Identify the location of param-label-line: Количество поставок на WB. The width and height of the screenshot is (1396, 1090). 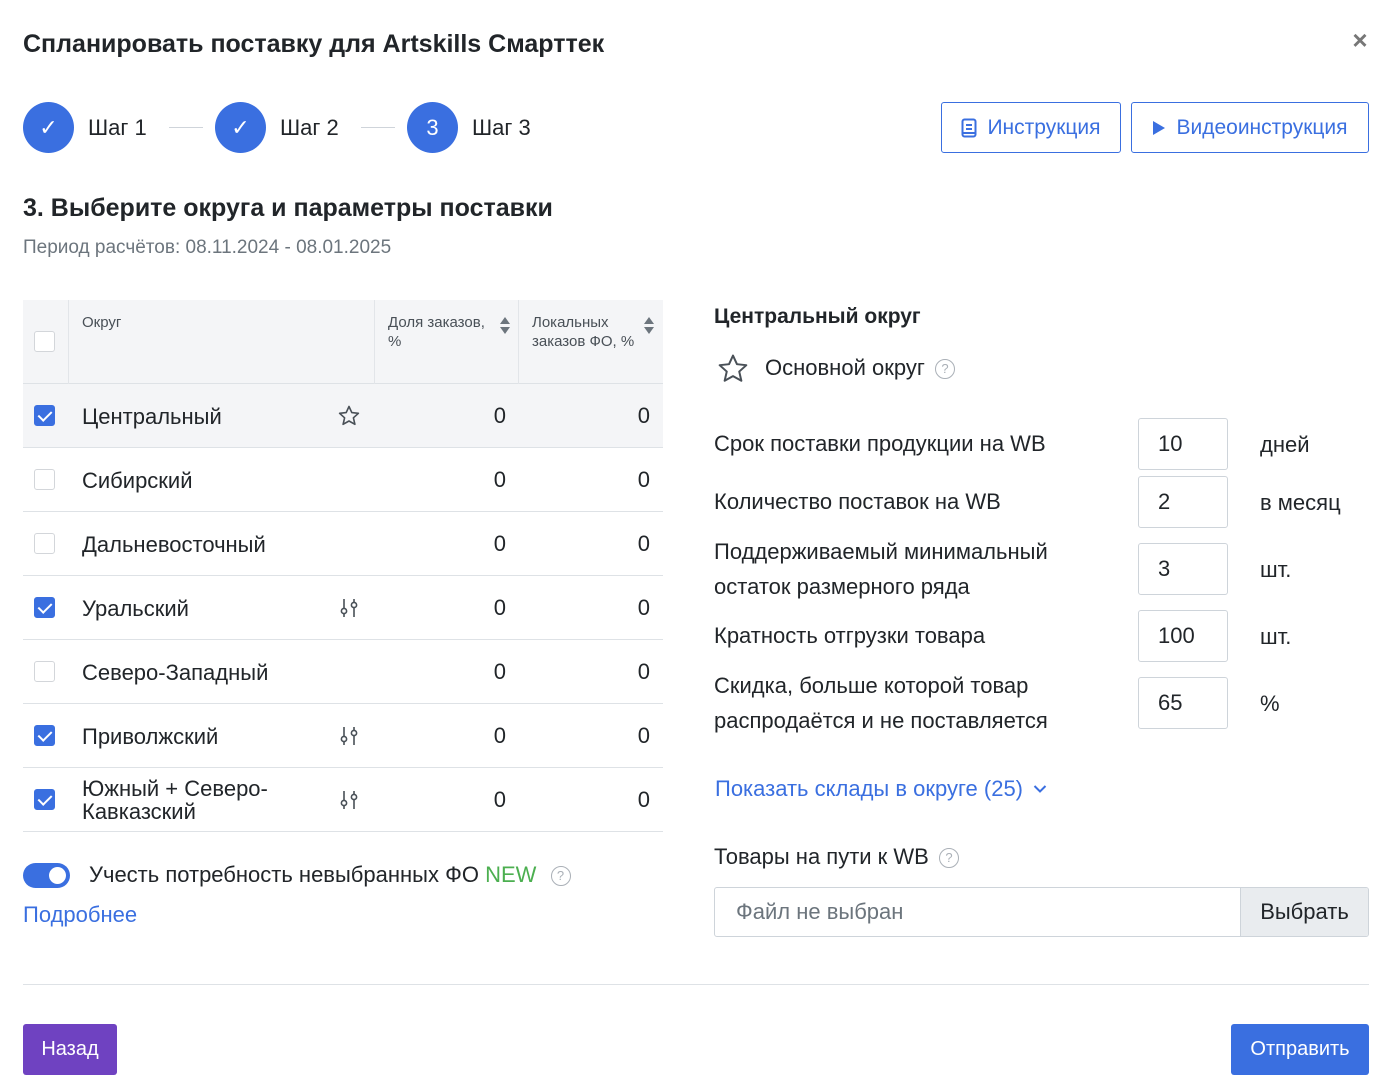
(857, 501).